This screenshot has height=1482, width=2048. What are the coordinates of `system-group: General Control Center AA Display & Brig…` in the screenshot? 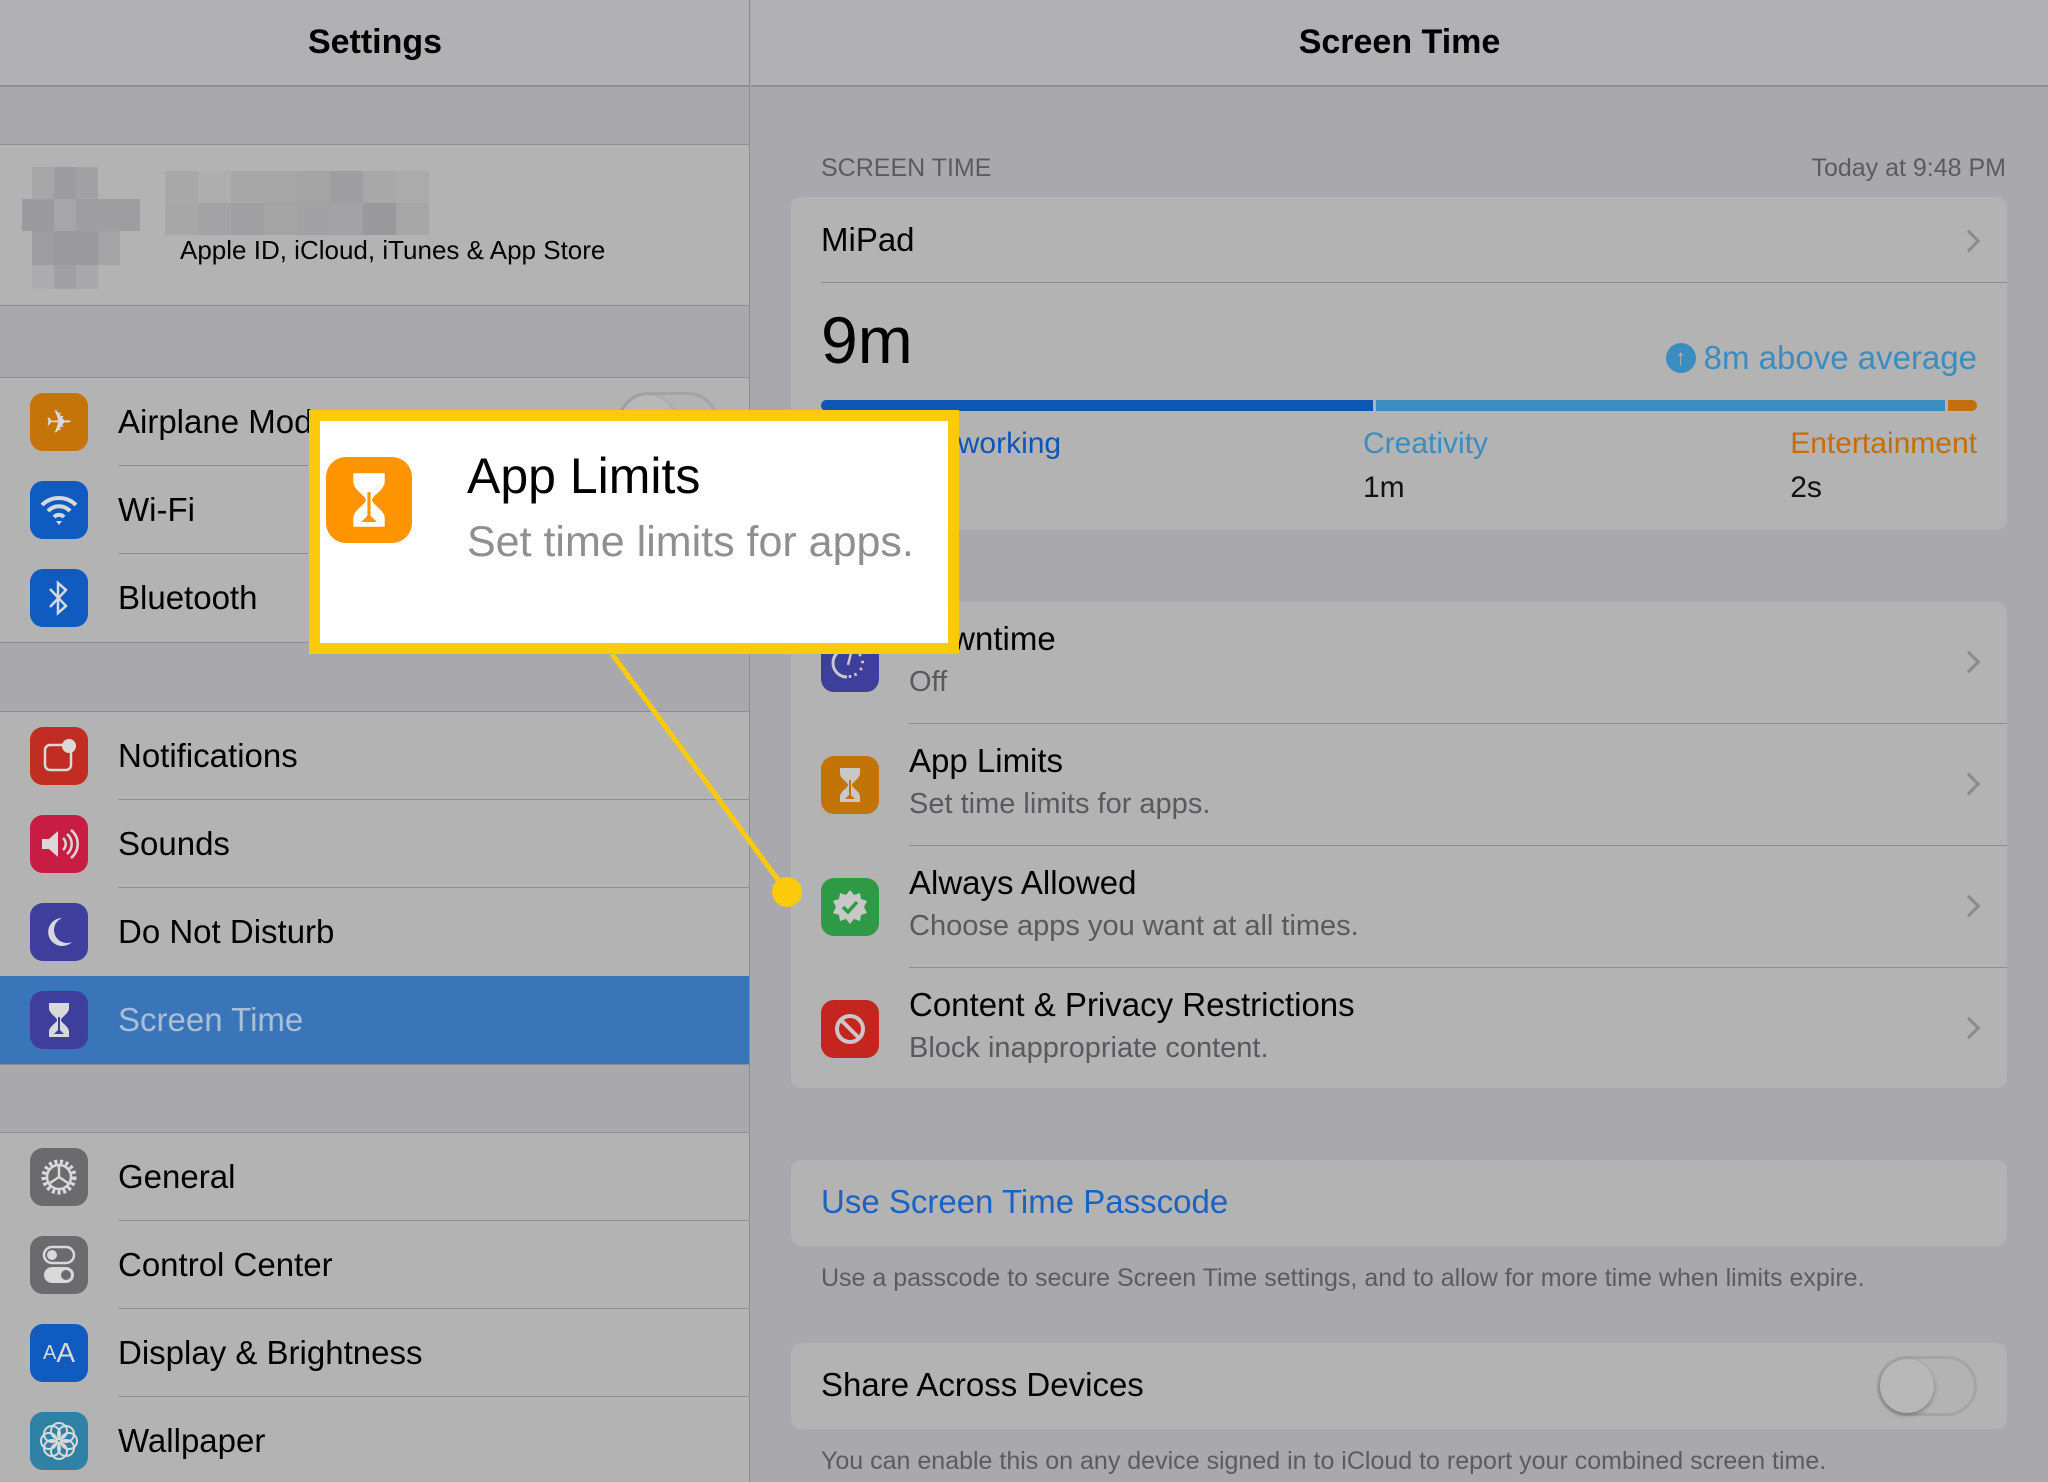 It's located at (374, 1307).